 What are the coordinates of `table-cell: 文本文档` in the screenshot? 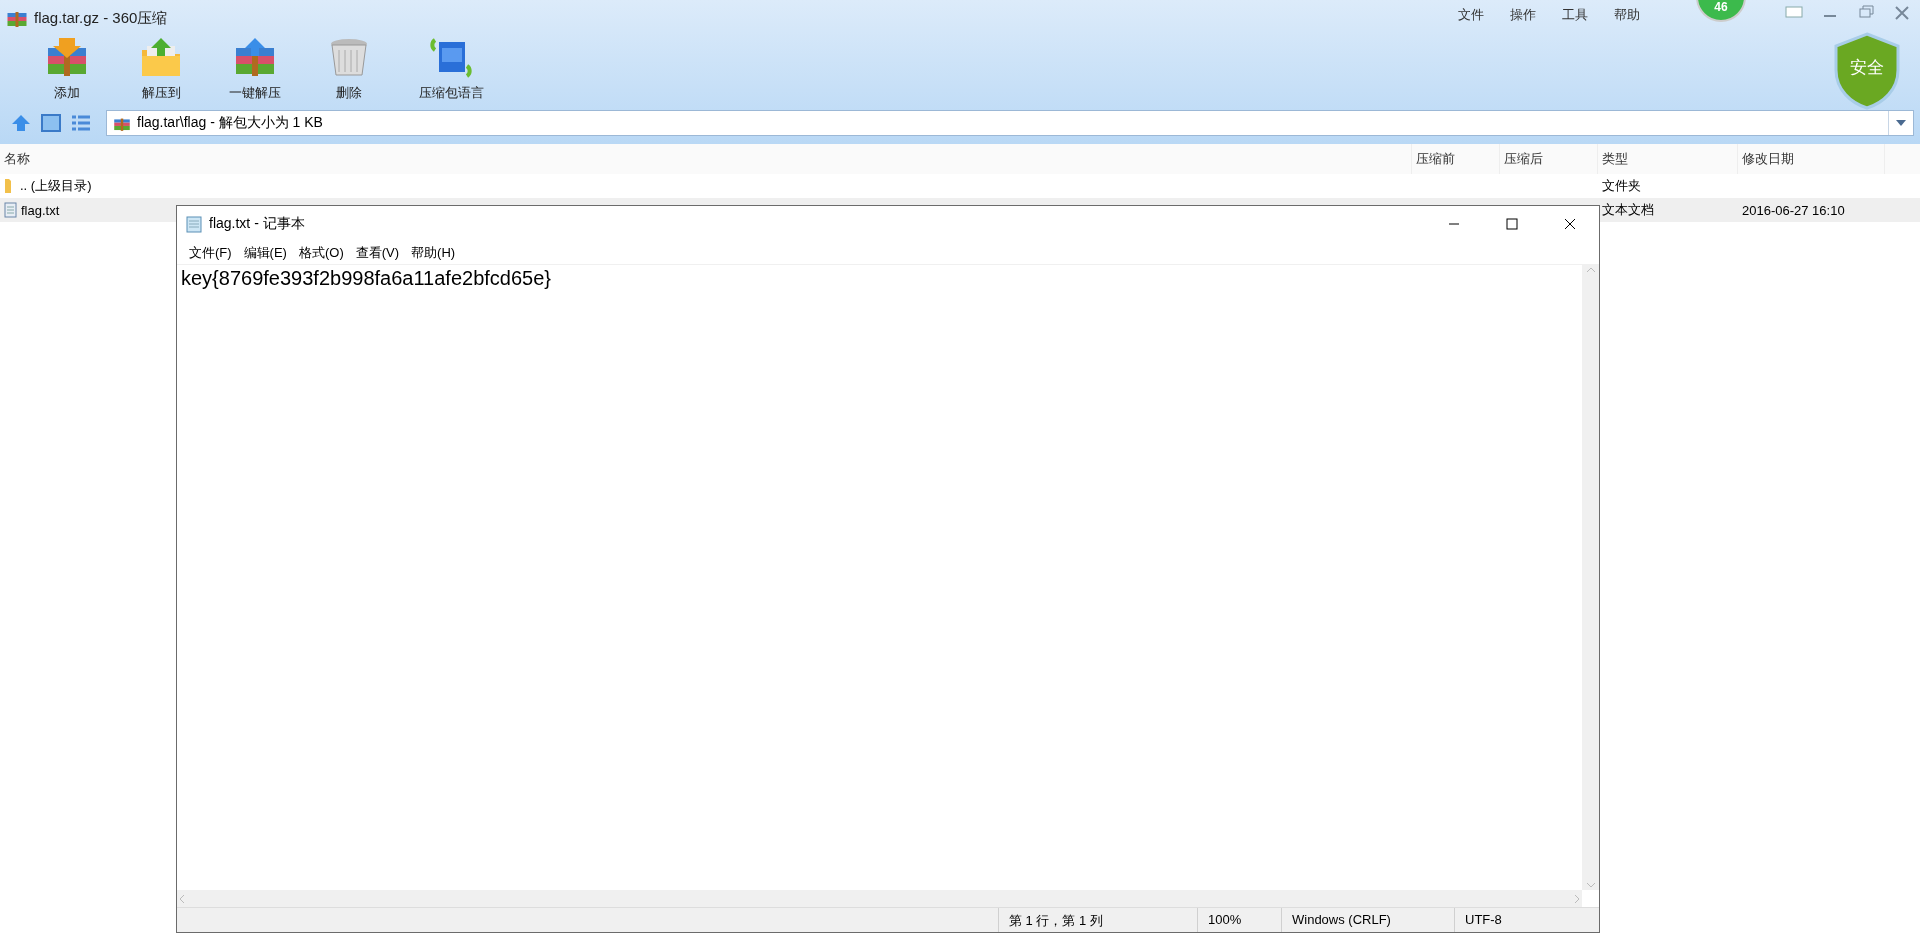 It's located at (1628, 210).